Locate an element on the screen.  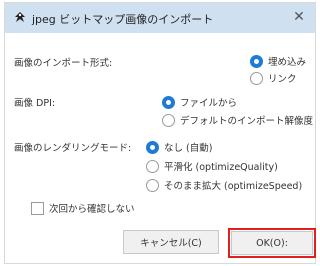
rendering-none-option: なし (自動) is located at coordinates (179, 147).